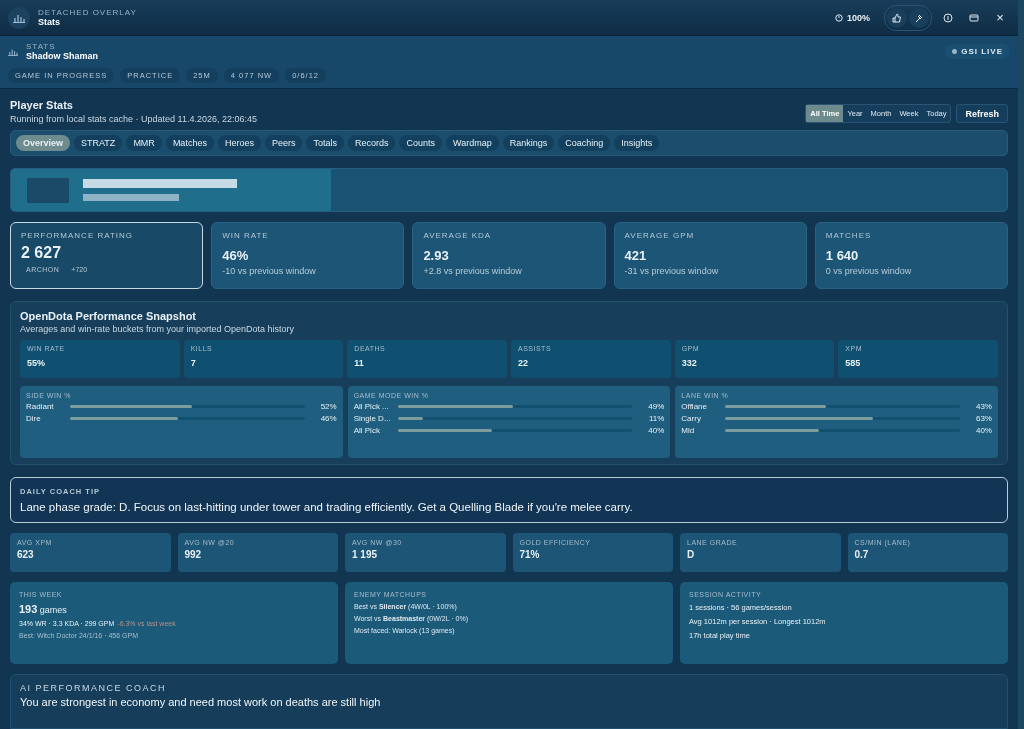 This screenshot has height=729, width=1024. I want to click on bucket-name: All Pick, so click(367, 430).